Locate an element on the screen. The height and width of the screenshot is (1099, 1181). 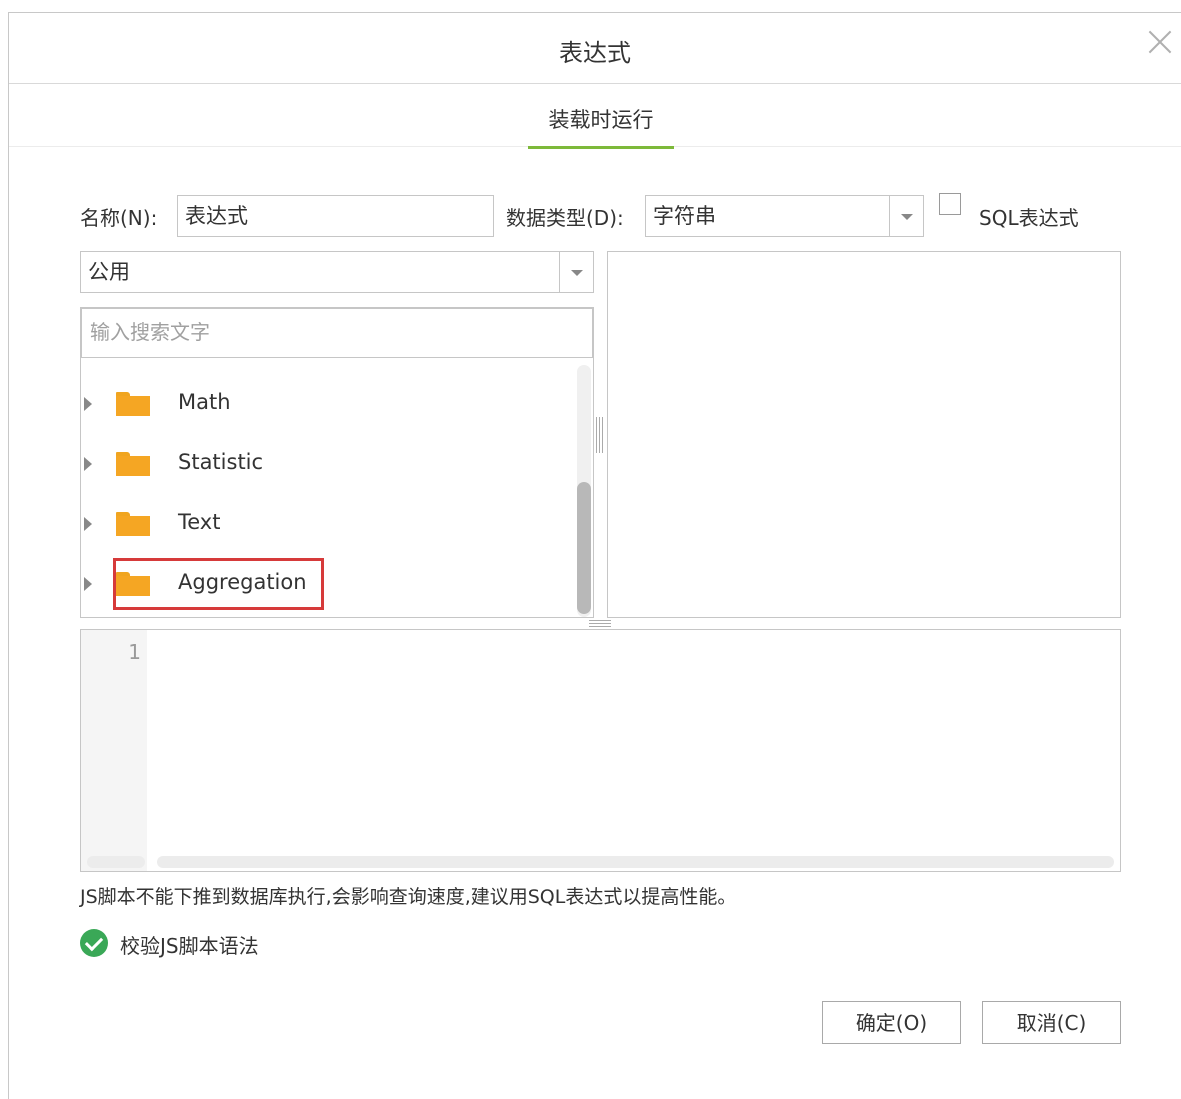
tab-load-time-run: 装载时运行 is located at coordinates (601, 126).